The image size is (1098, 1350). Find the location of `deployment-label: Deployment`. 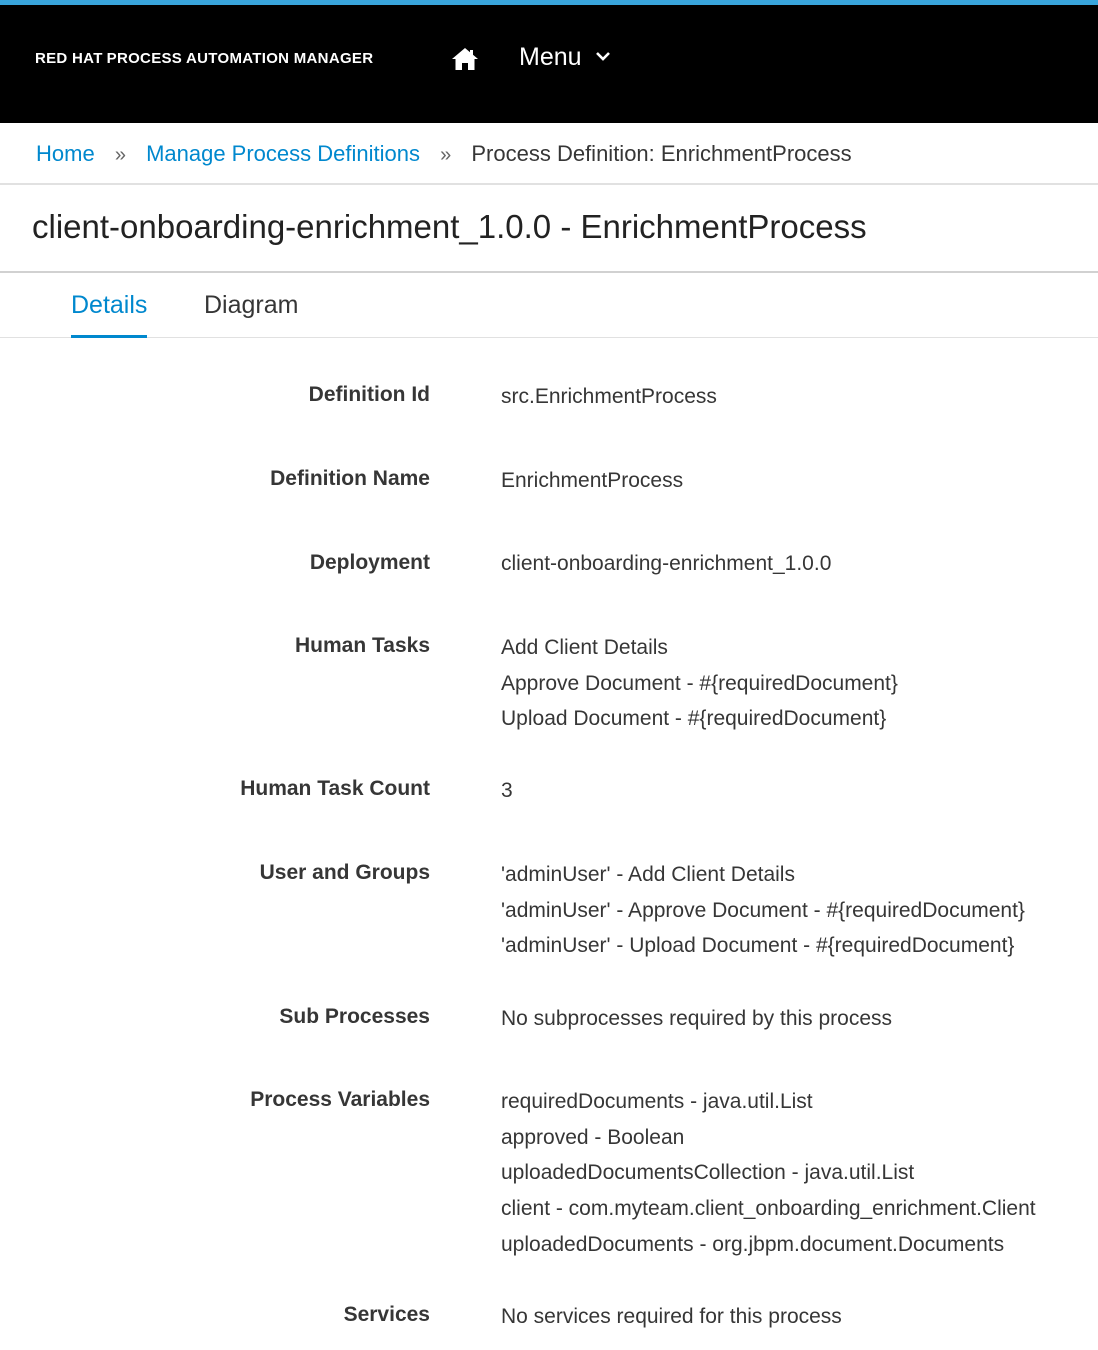

deployment-label: Deployment is located at coordinates (369, 562).